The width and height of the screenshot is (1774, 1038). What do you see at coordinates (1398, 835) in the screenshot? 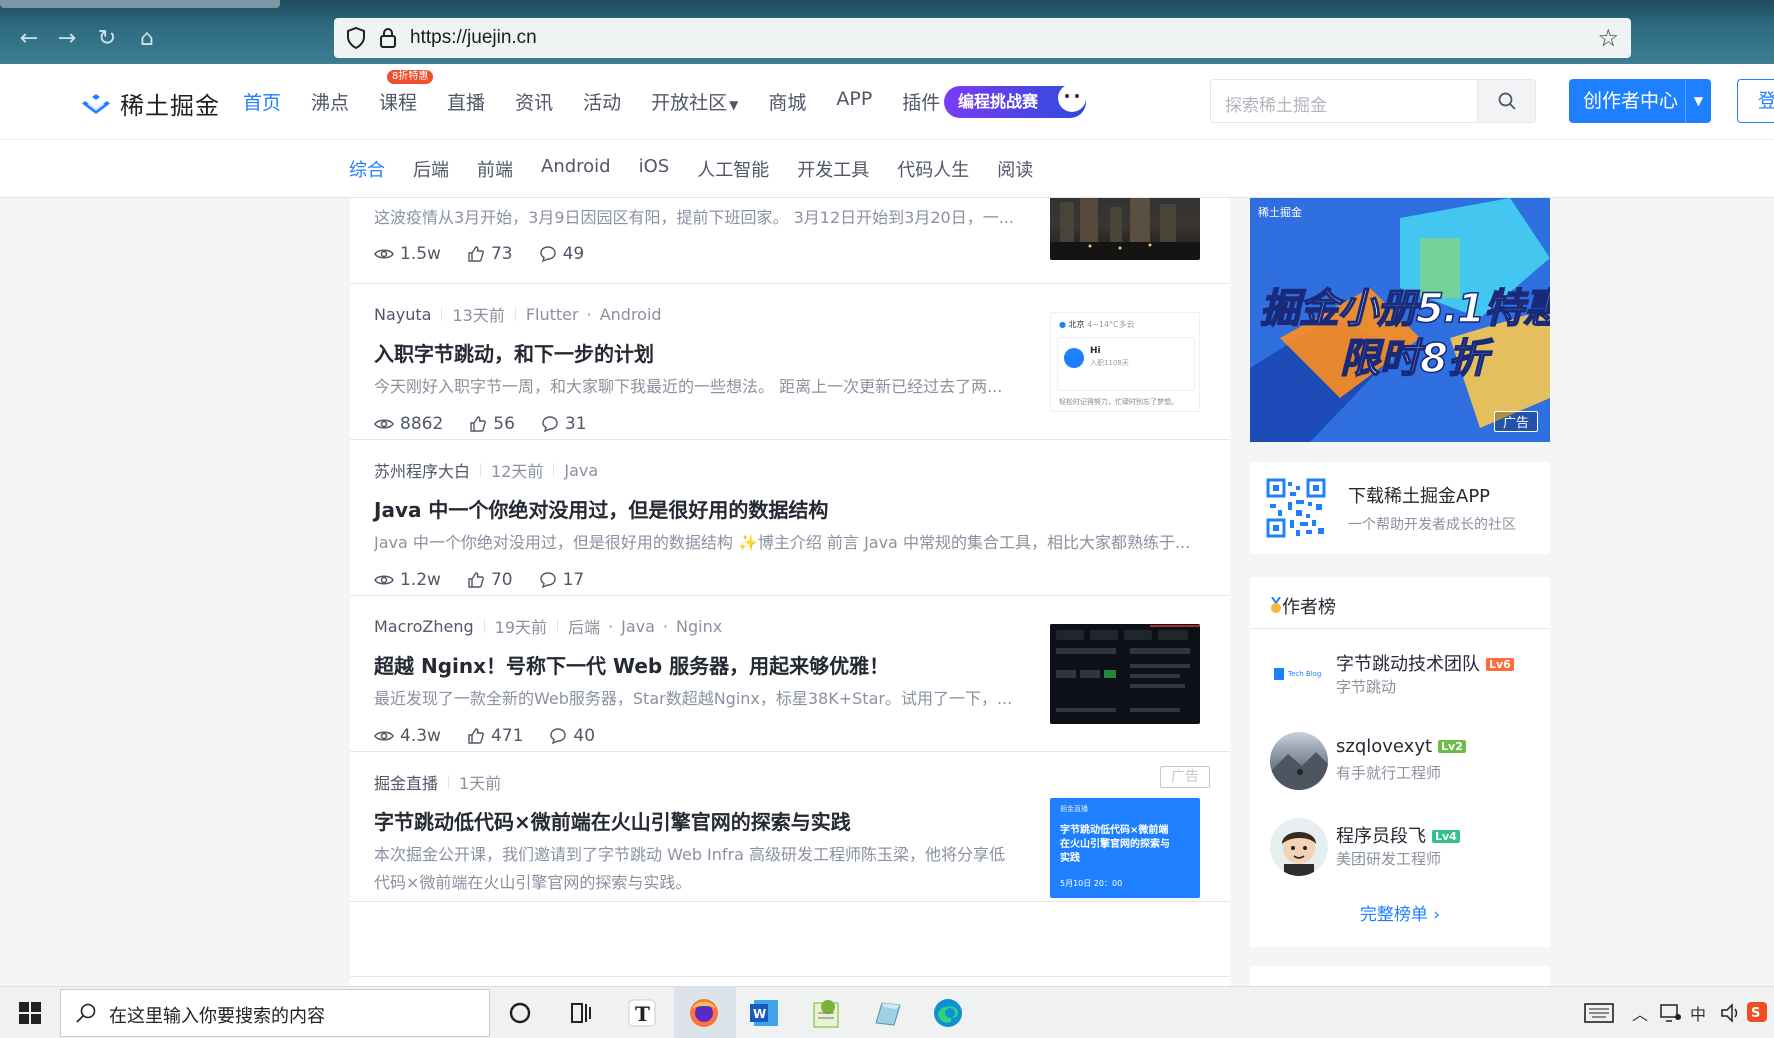
I see `author-name: 程序员段飞 Lv4` at bounding box center [1398, 835].